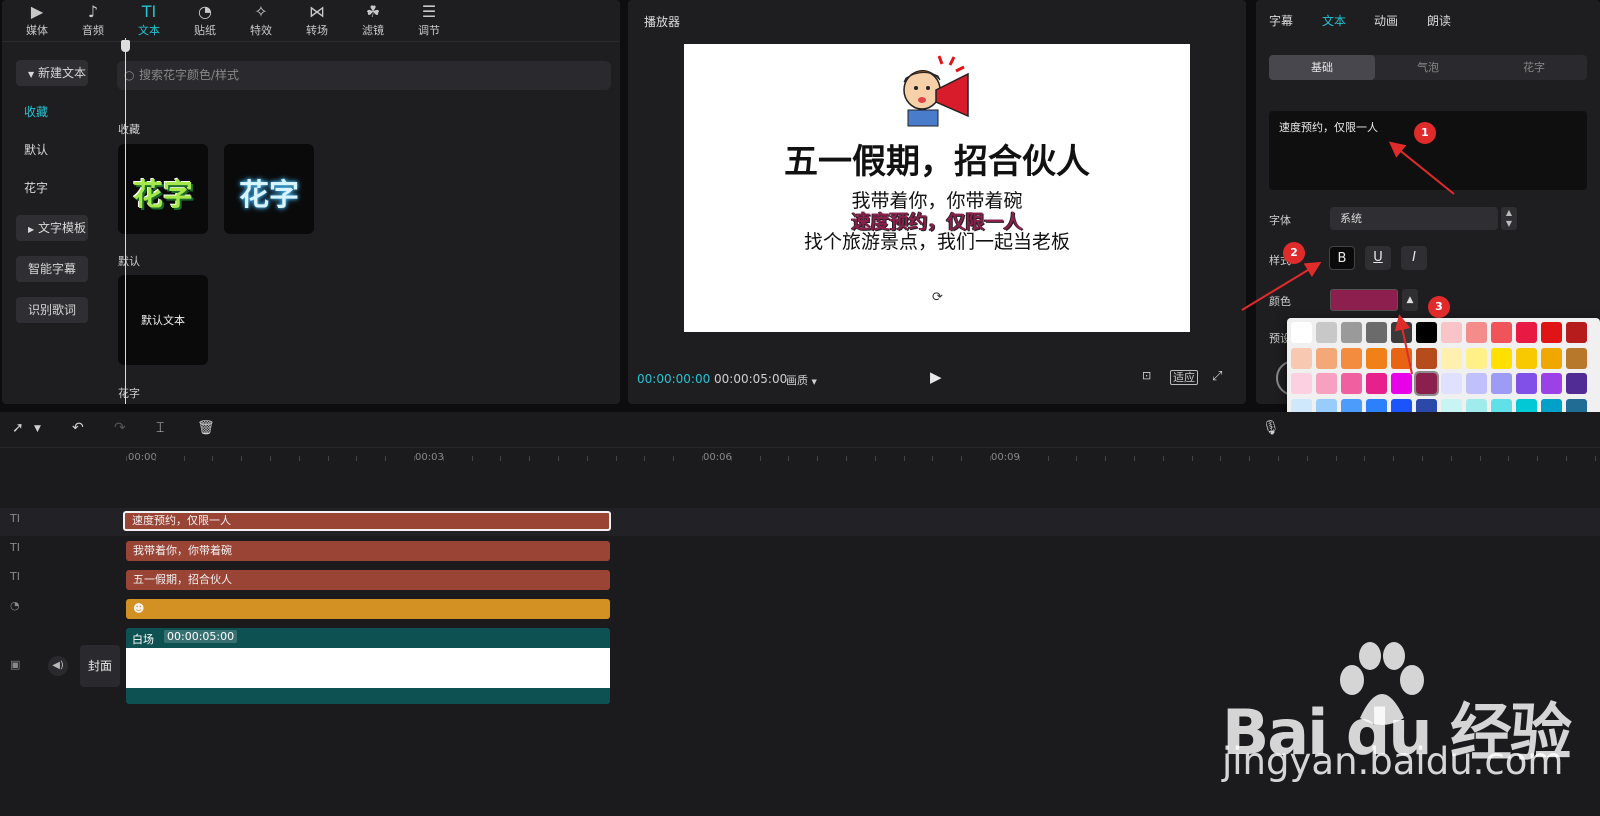 The image size is (1600, 816). What do you see at coordinates (125, 221) in the screenshot?
I see `playhead-line` at bounding box center [125, 221].